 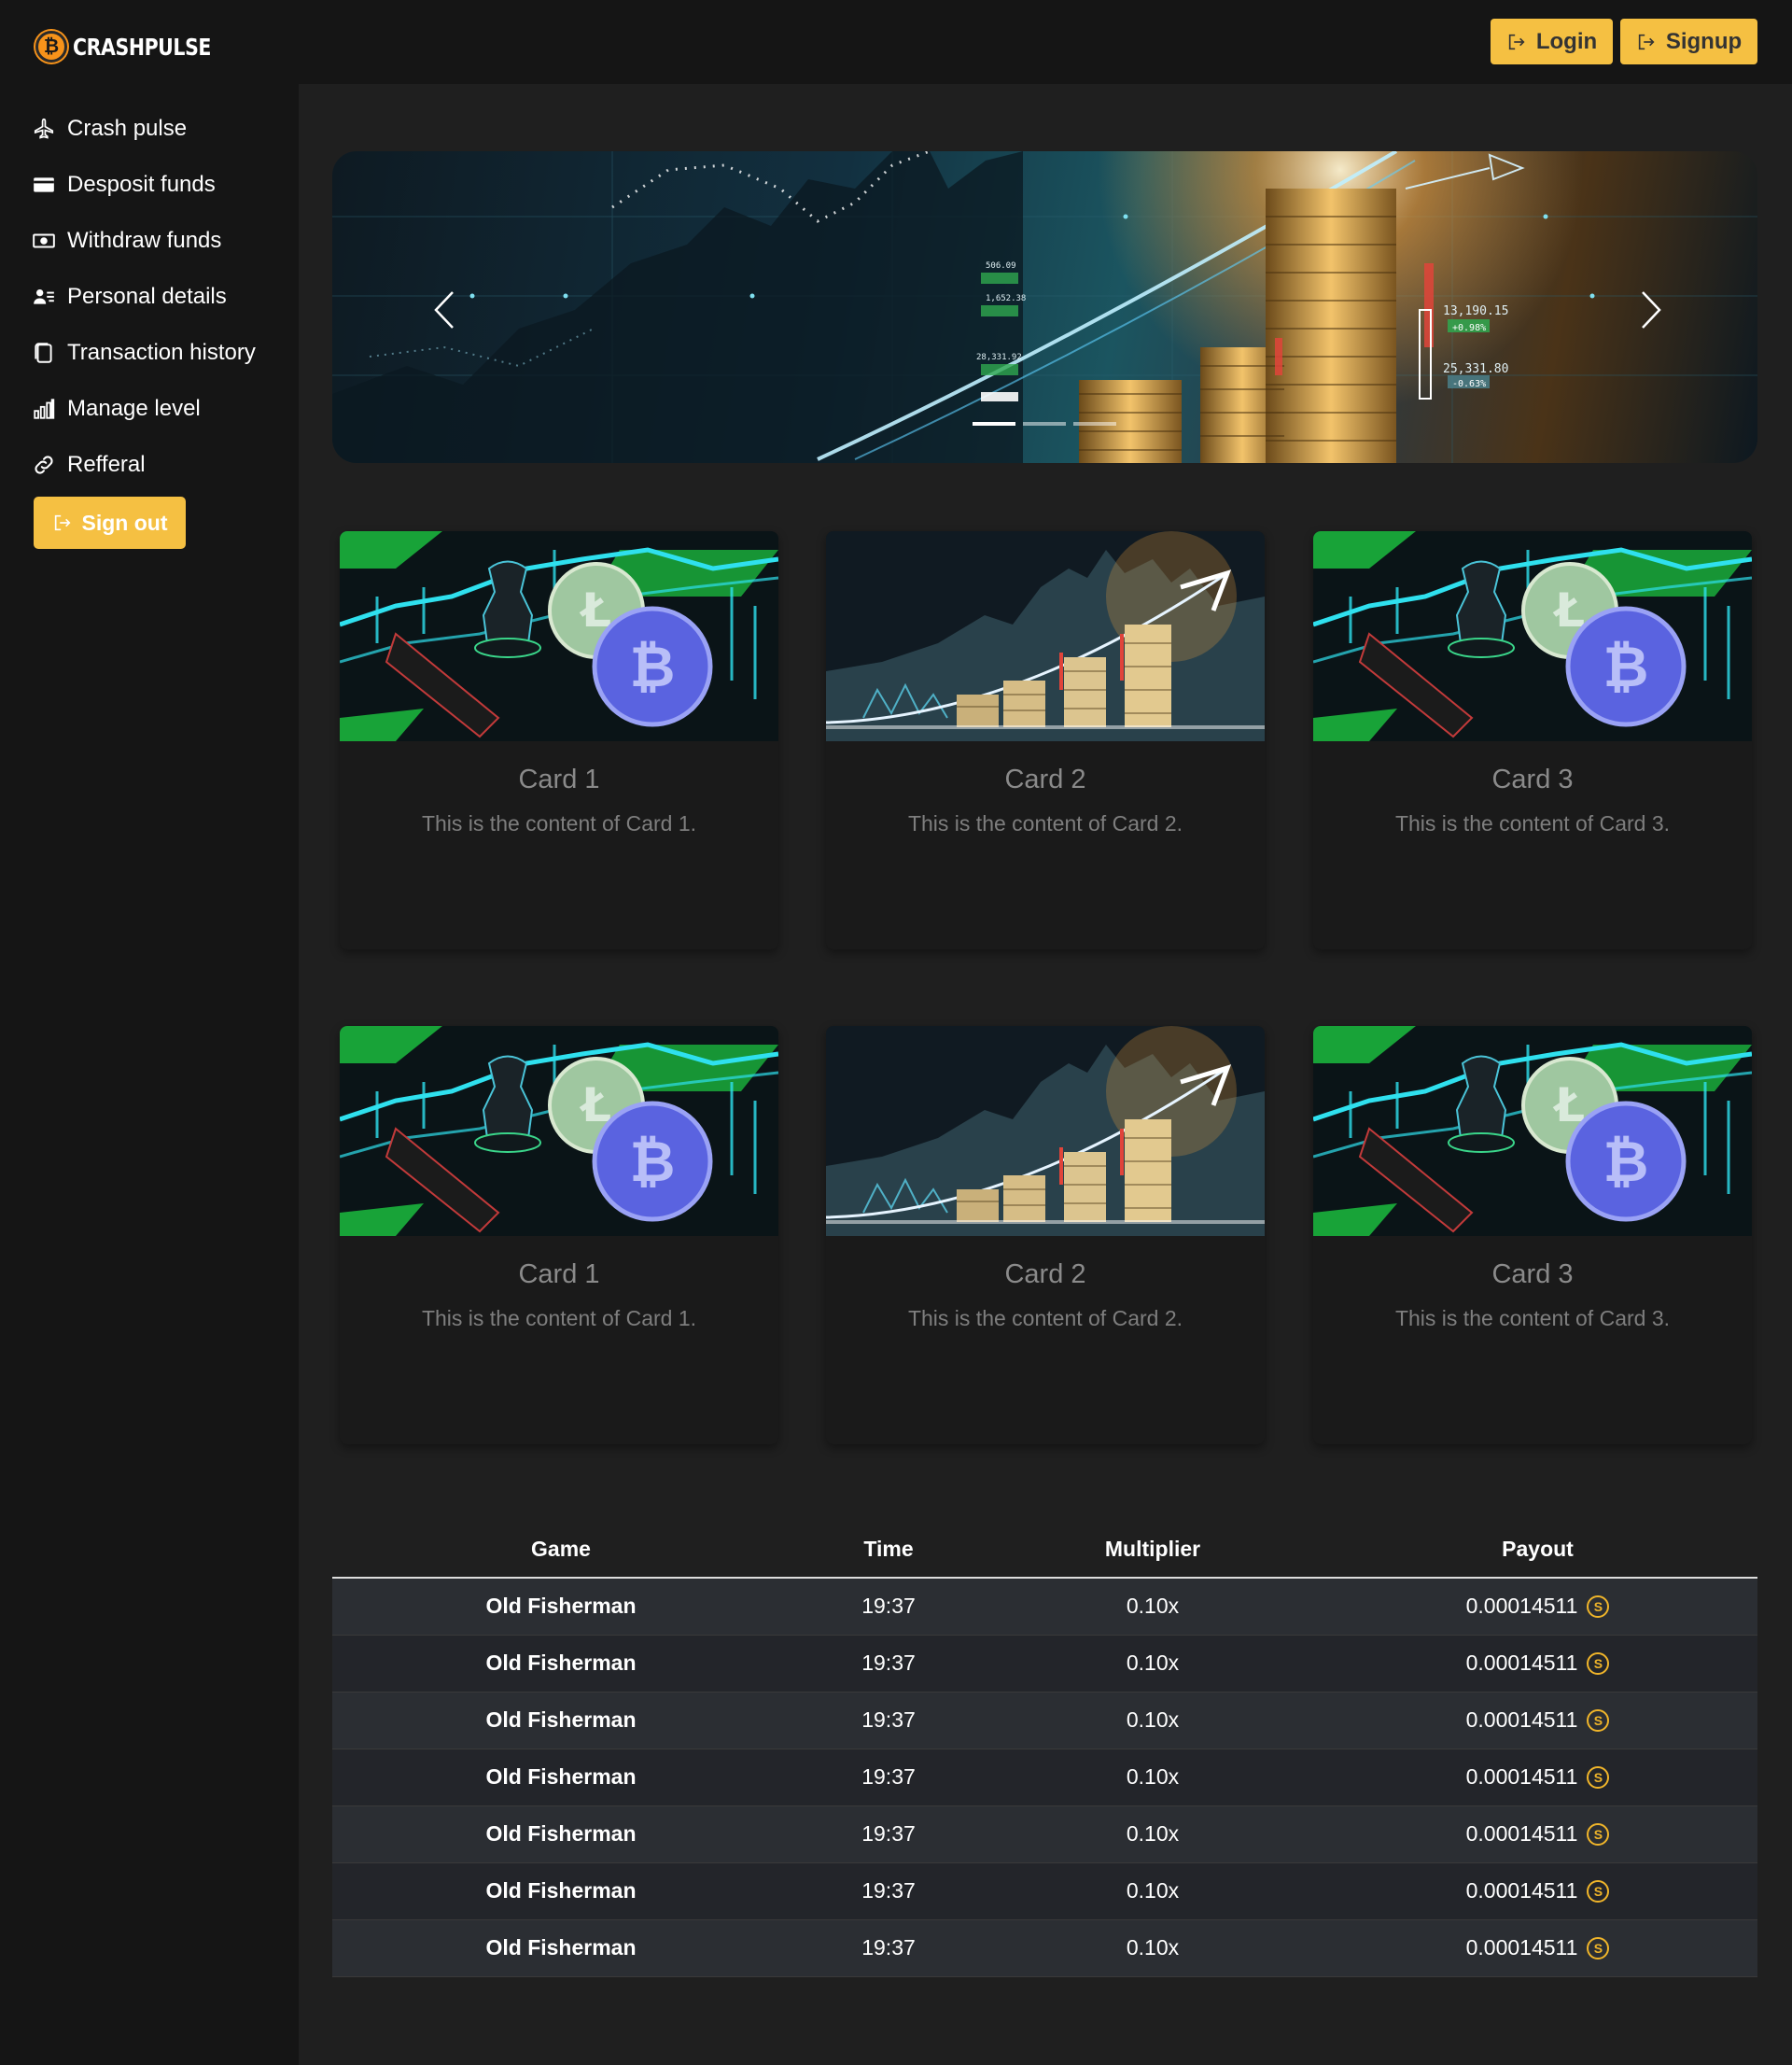 What do you see at coordinates (144, 240) in the screenshot?
I see `sidebar-item-label: Withdraw funds` at bounding box center [144, 240].